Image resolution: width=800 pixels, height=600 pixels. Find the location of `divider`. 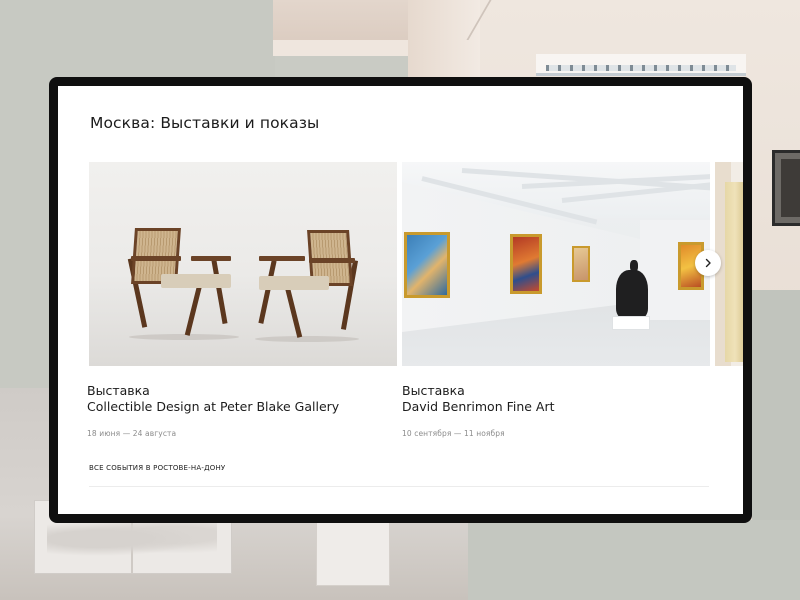

divider is located at coordinates (399, 486).